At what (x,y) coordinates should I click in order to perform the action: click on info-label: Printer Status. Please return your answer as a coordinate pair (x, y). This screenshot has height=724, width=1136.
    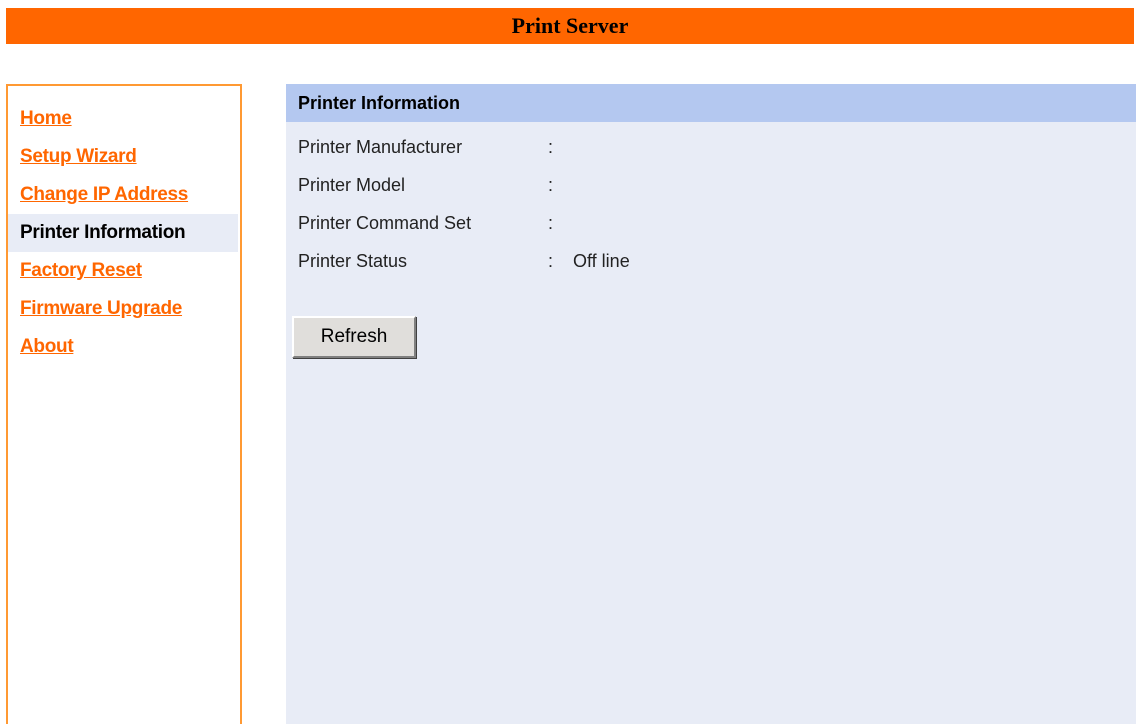
    Looking at the image, I should click on (353, 261).